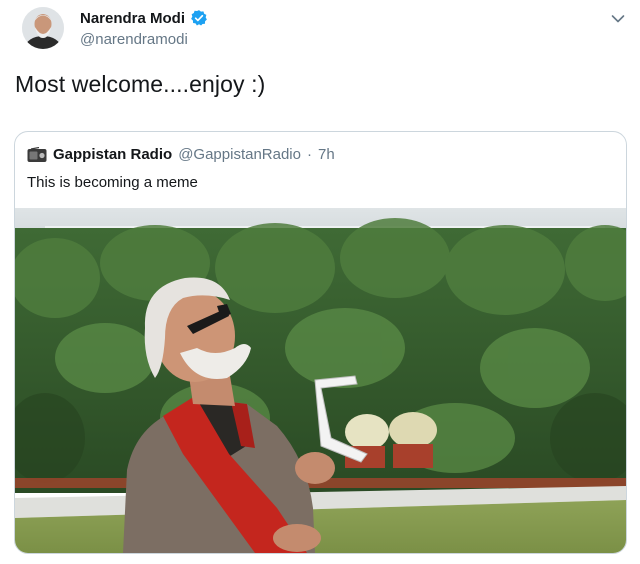  Describe the element at coordinates (112, 154) in the screenshot. I see `quoted-author-name: Gappistan Radio` at that location.